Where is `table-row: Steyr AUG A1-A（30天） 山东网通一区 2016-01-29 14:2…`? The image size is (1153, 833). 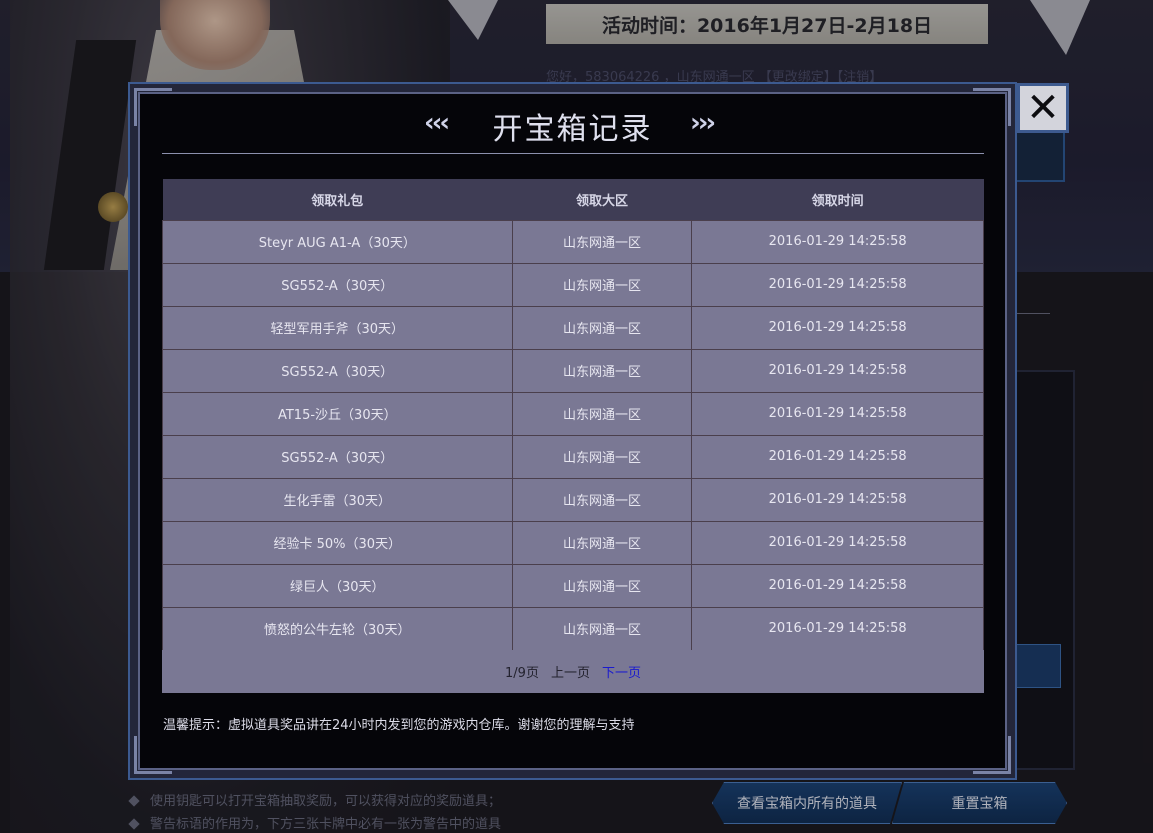
table-row: Steyr AUG A1-A（30天） 山东网通一区 2016-01-29 14:2… is located at coordinates (573, 241).